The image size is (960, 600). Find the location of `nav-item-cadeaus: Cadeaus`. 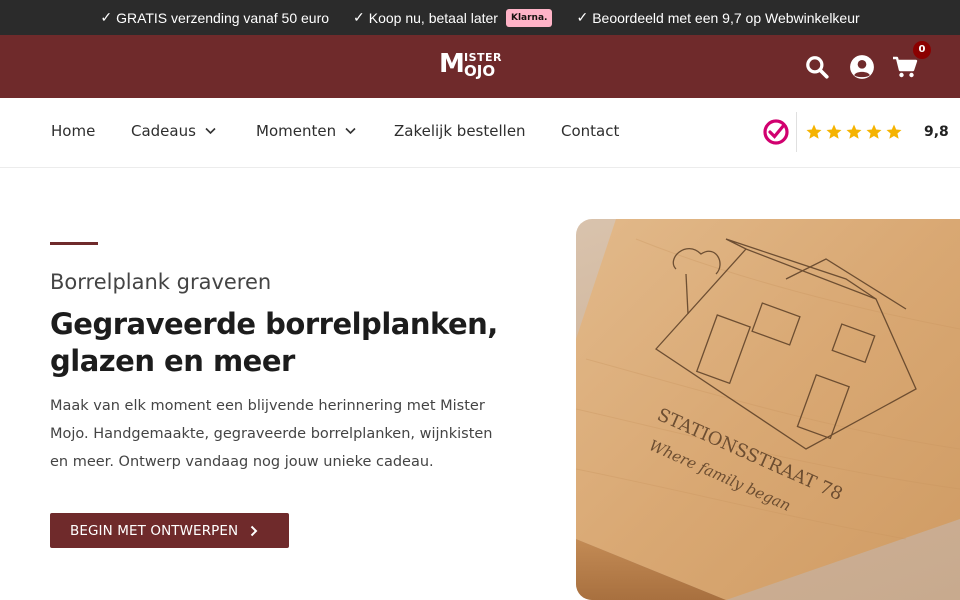

nav-item-cadeaus: Cadeaus is located at coordinates (173, 131).